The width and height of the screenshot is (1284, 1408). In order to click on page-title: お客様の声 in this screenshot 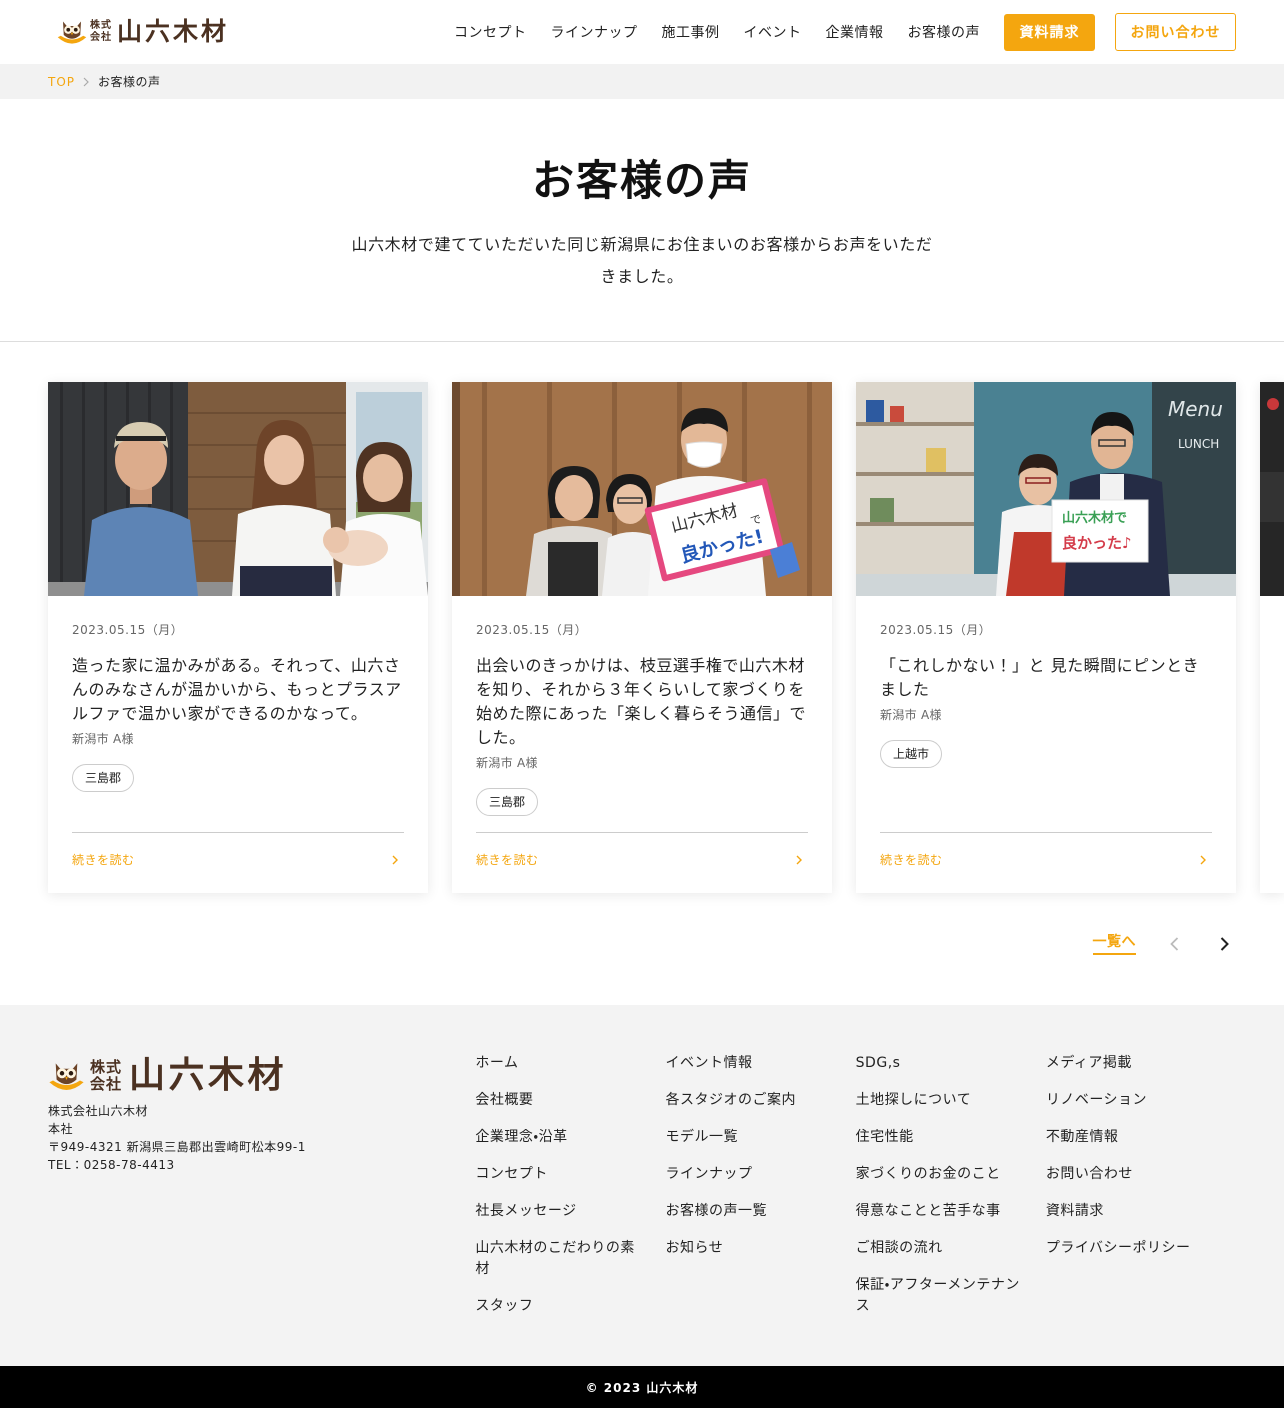, I will do `click(641, 180)`.